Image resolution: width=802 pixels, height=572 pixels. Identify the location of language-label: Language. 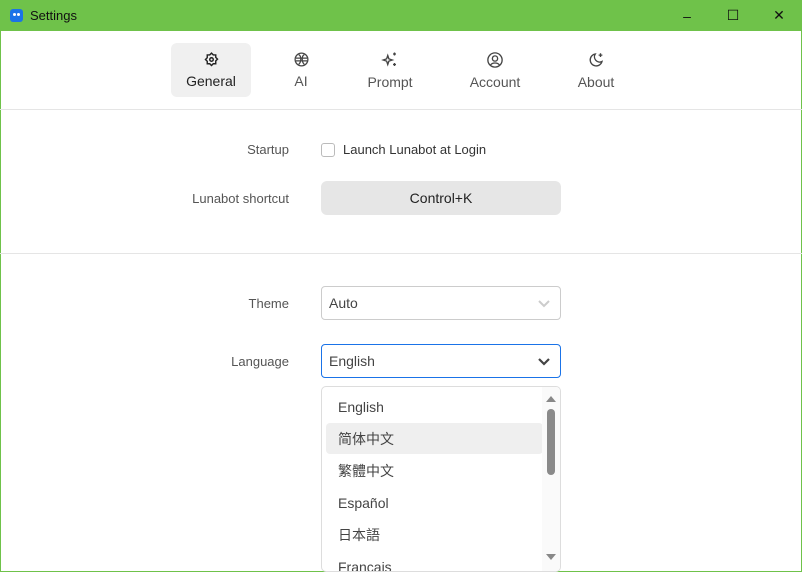
(260, 361).